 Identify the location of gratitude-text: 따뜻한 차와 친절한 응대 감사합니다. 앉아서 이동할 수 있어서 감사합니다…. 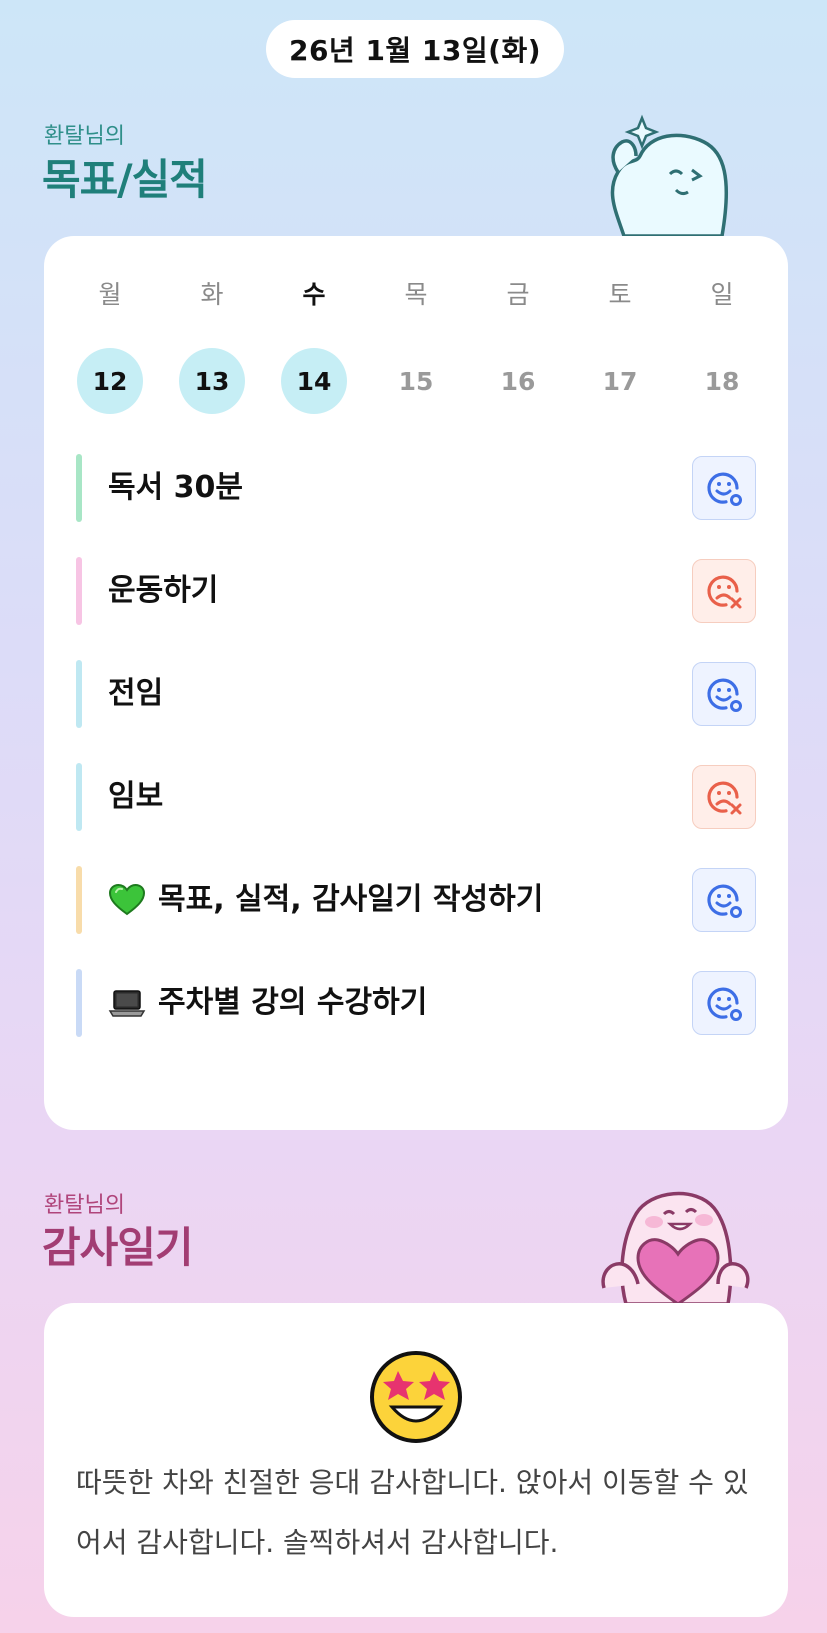
(412, 1512).